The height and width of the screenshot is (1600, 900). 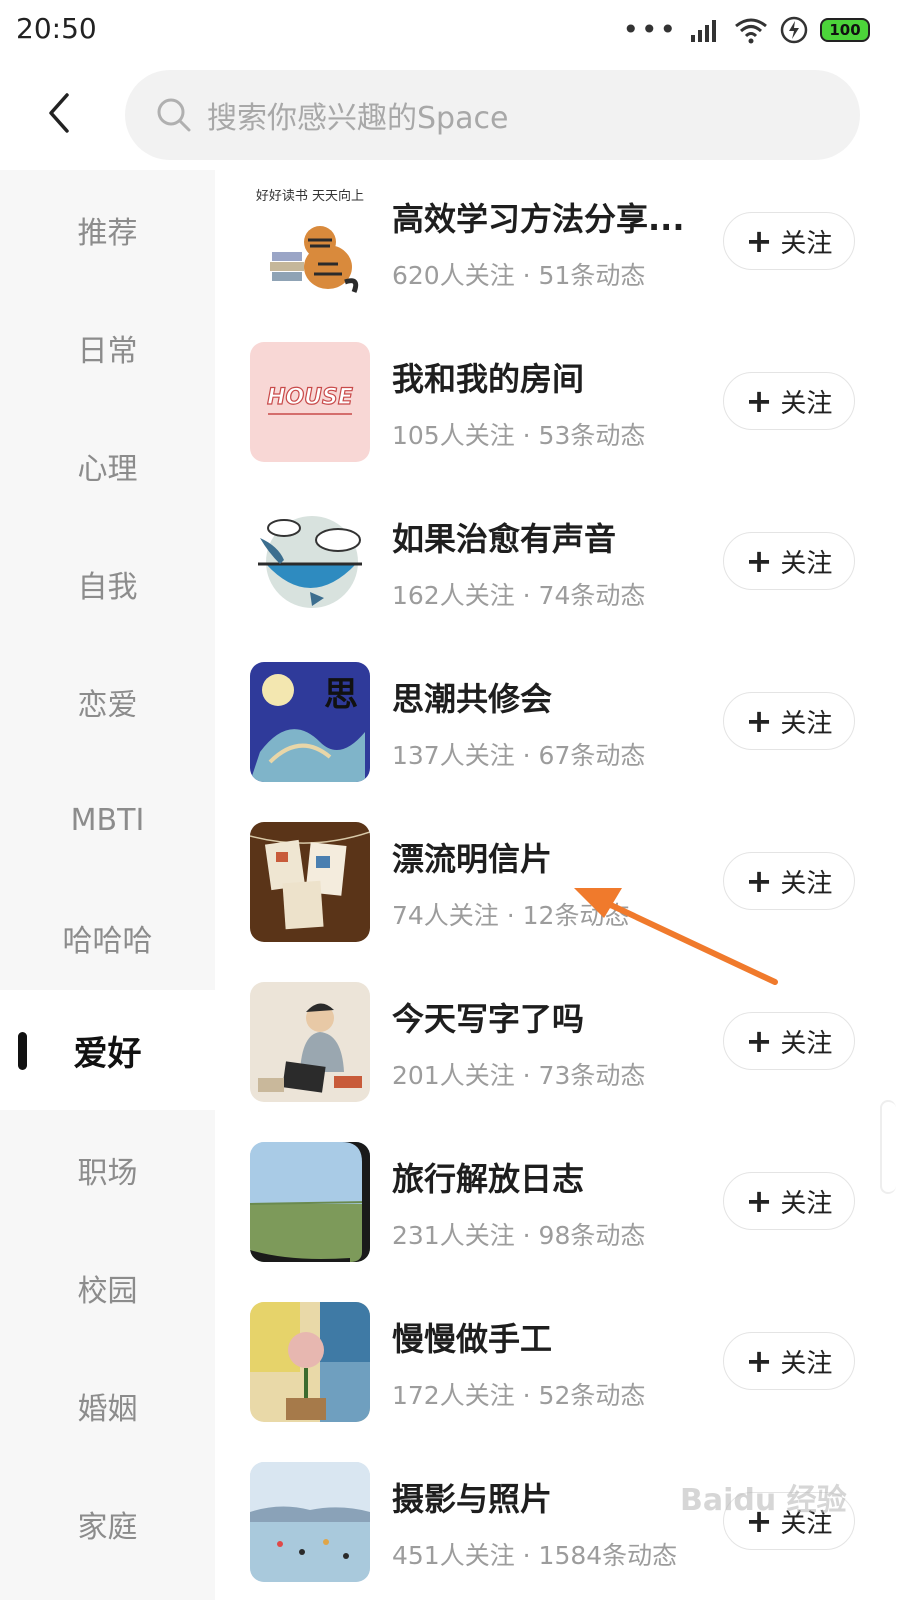 I want to click on space-item: 今天写字了吗 201人关注 · 73条动态 + 关注, so click(x=560, y=1042).